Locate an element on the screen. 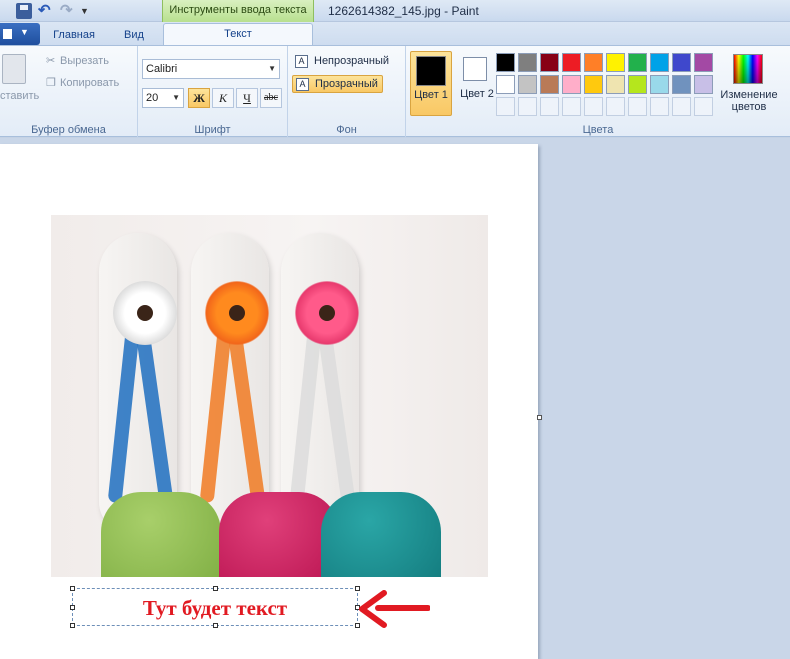 Image resolution: width=790 pixels, height=659 pixels. redo-icon: ↷ is located at coordinates (68, 11).